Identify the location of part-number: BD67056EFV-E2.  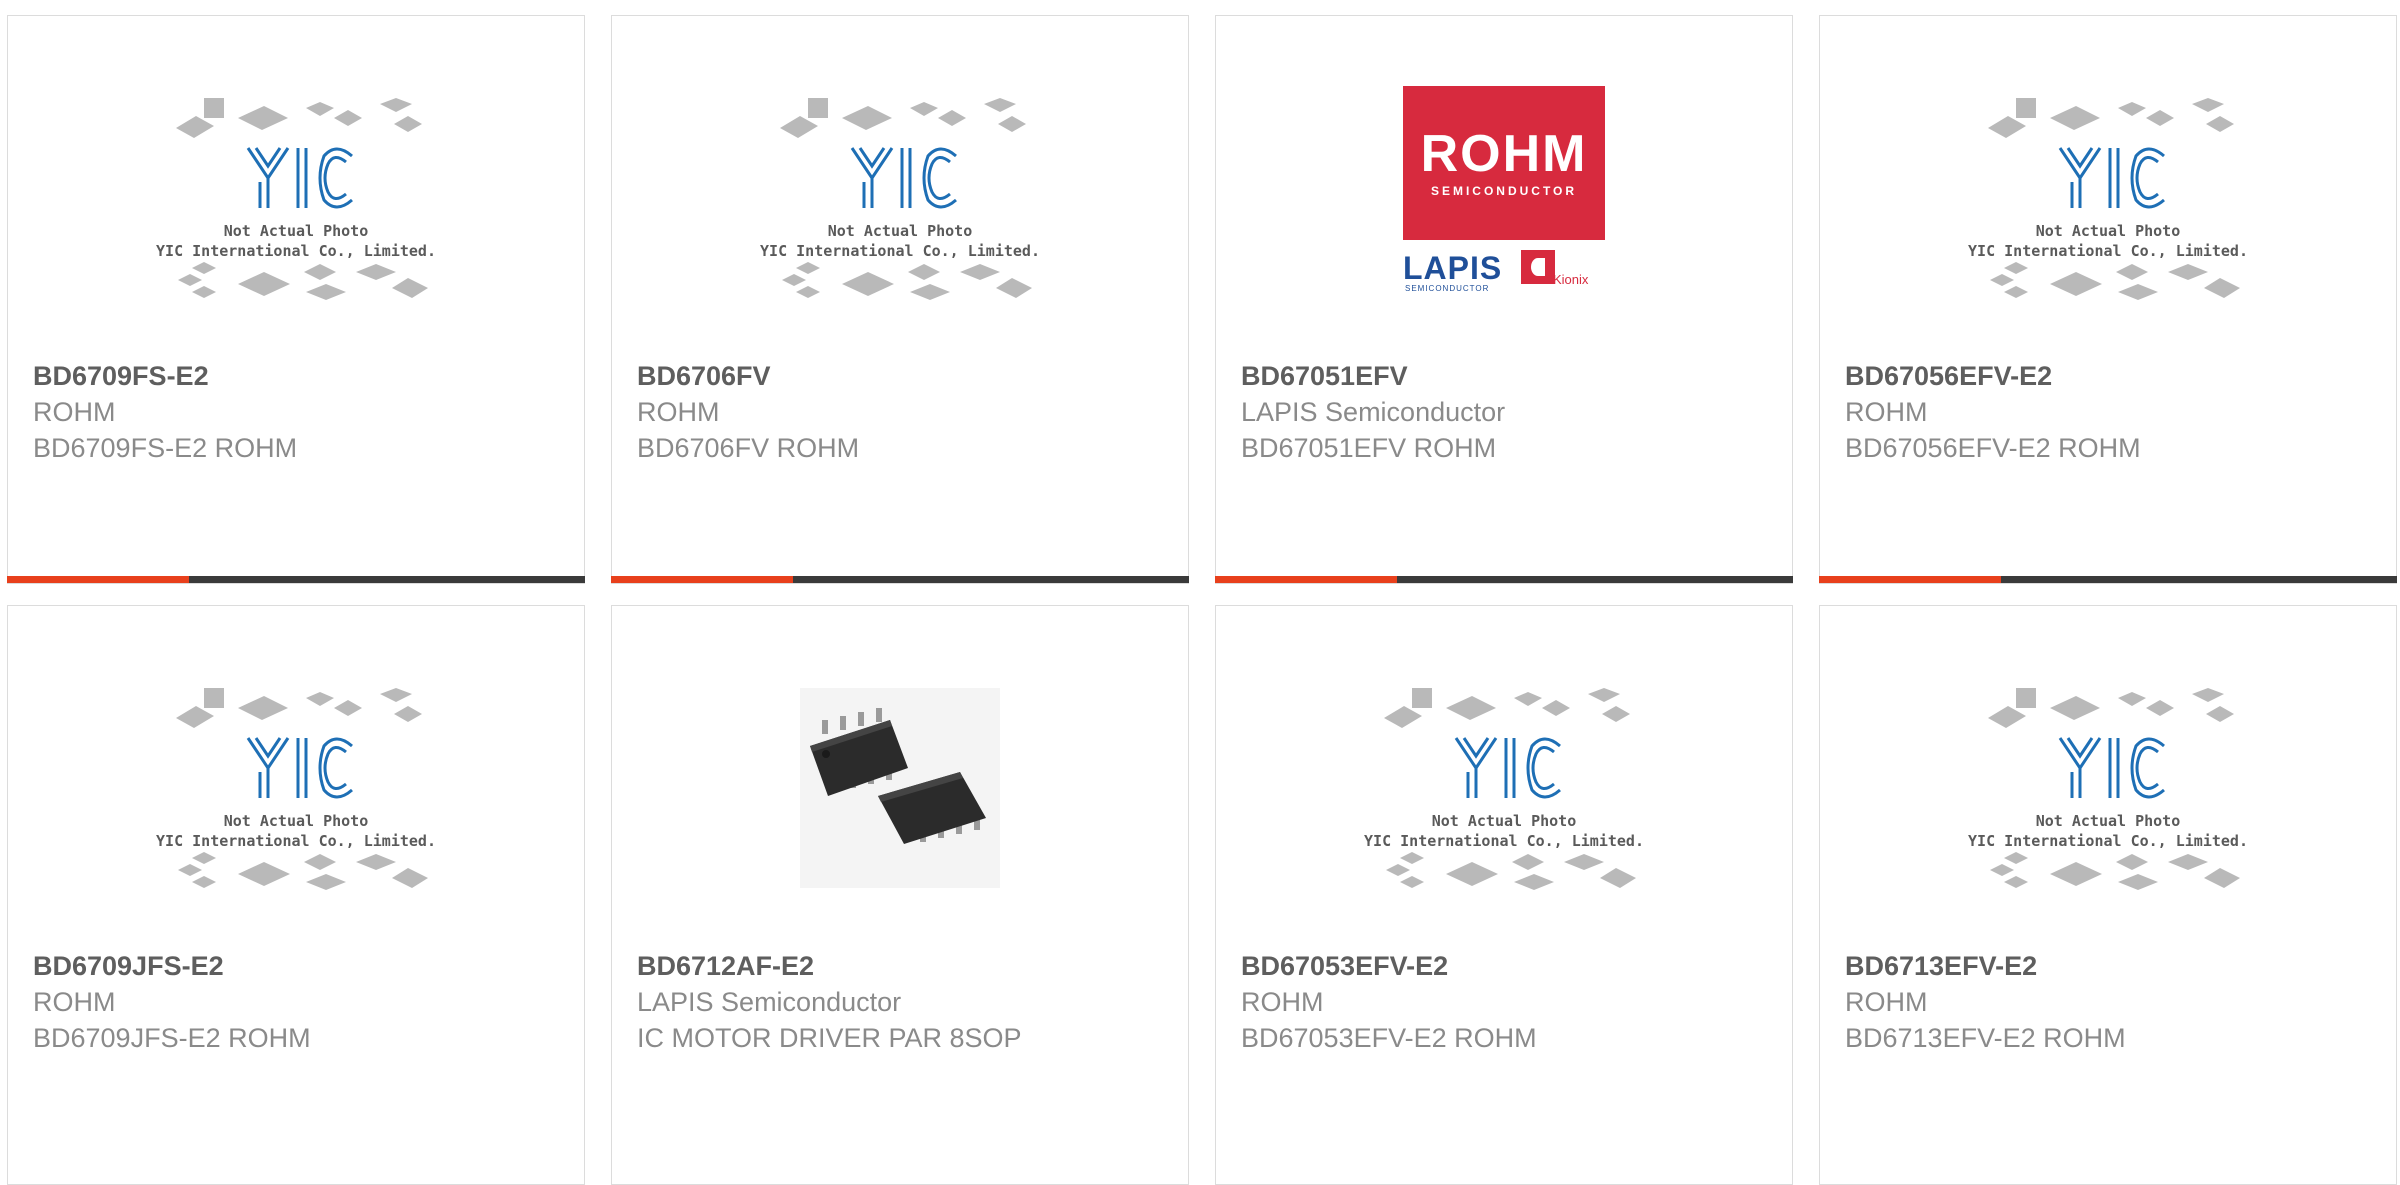
(2110, 376).